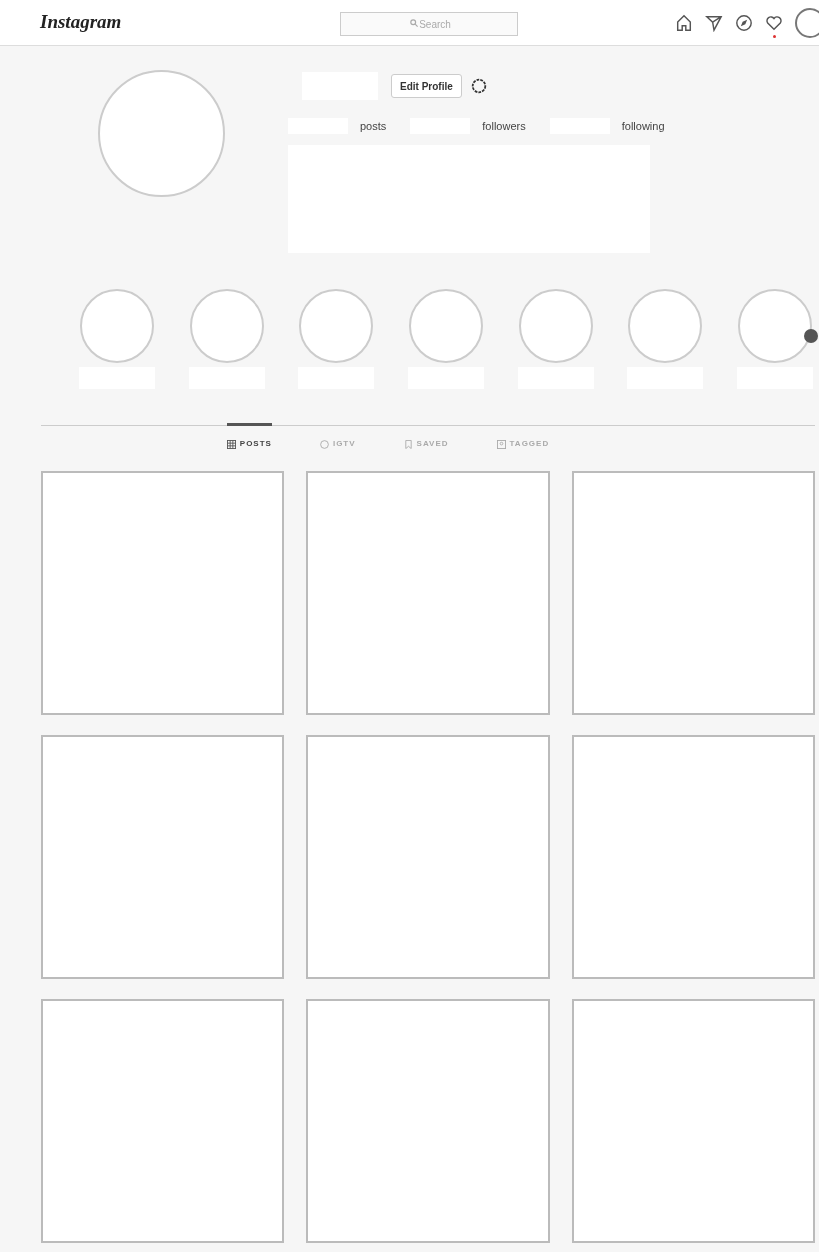 The image size is (819, 1252). What do you see at coordinates (643, 126) in the screenshot?
I see `stat-label: following` at bounding box center [643, 126].